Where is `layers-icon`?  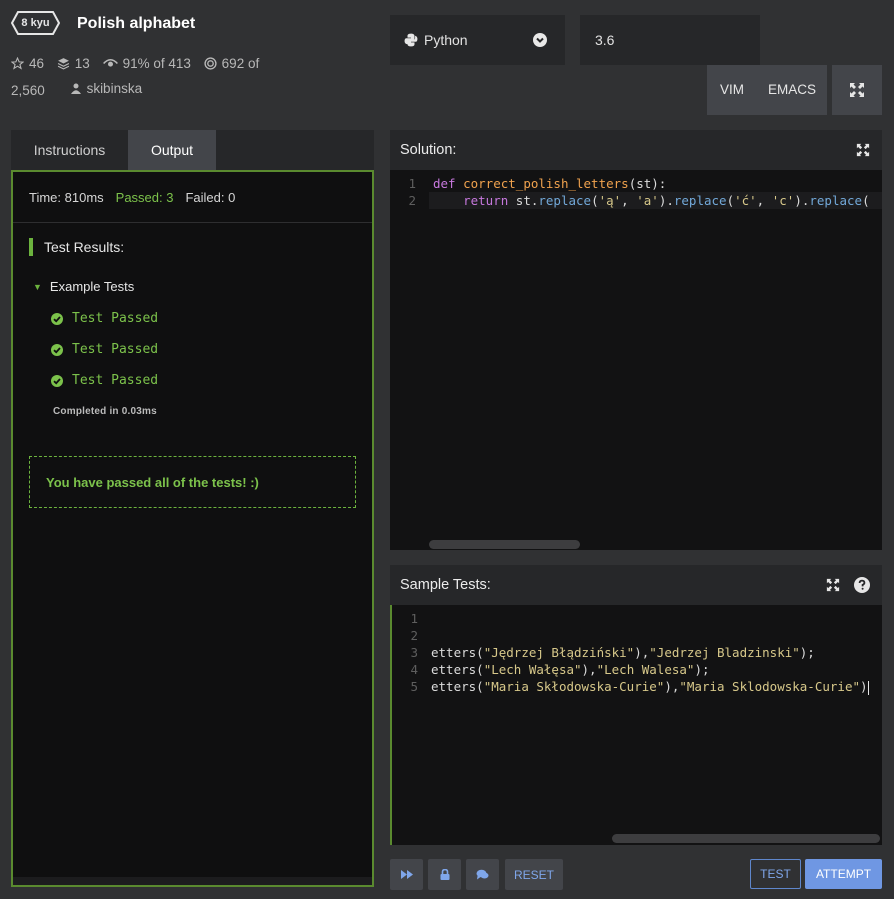 layers-icon is located at coordinates (63, 64).